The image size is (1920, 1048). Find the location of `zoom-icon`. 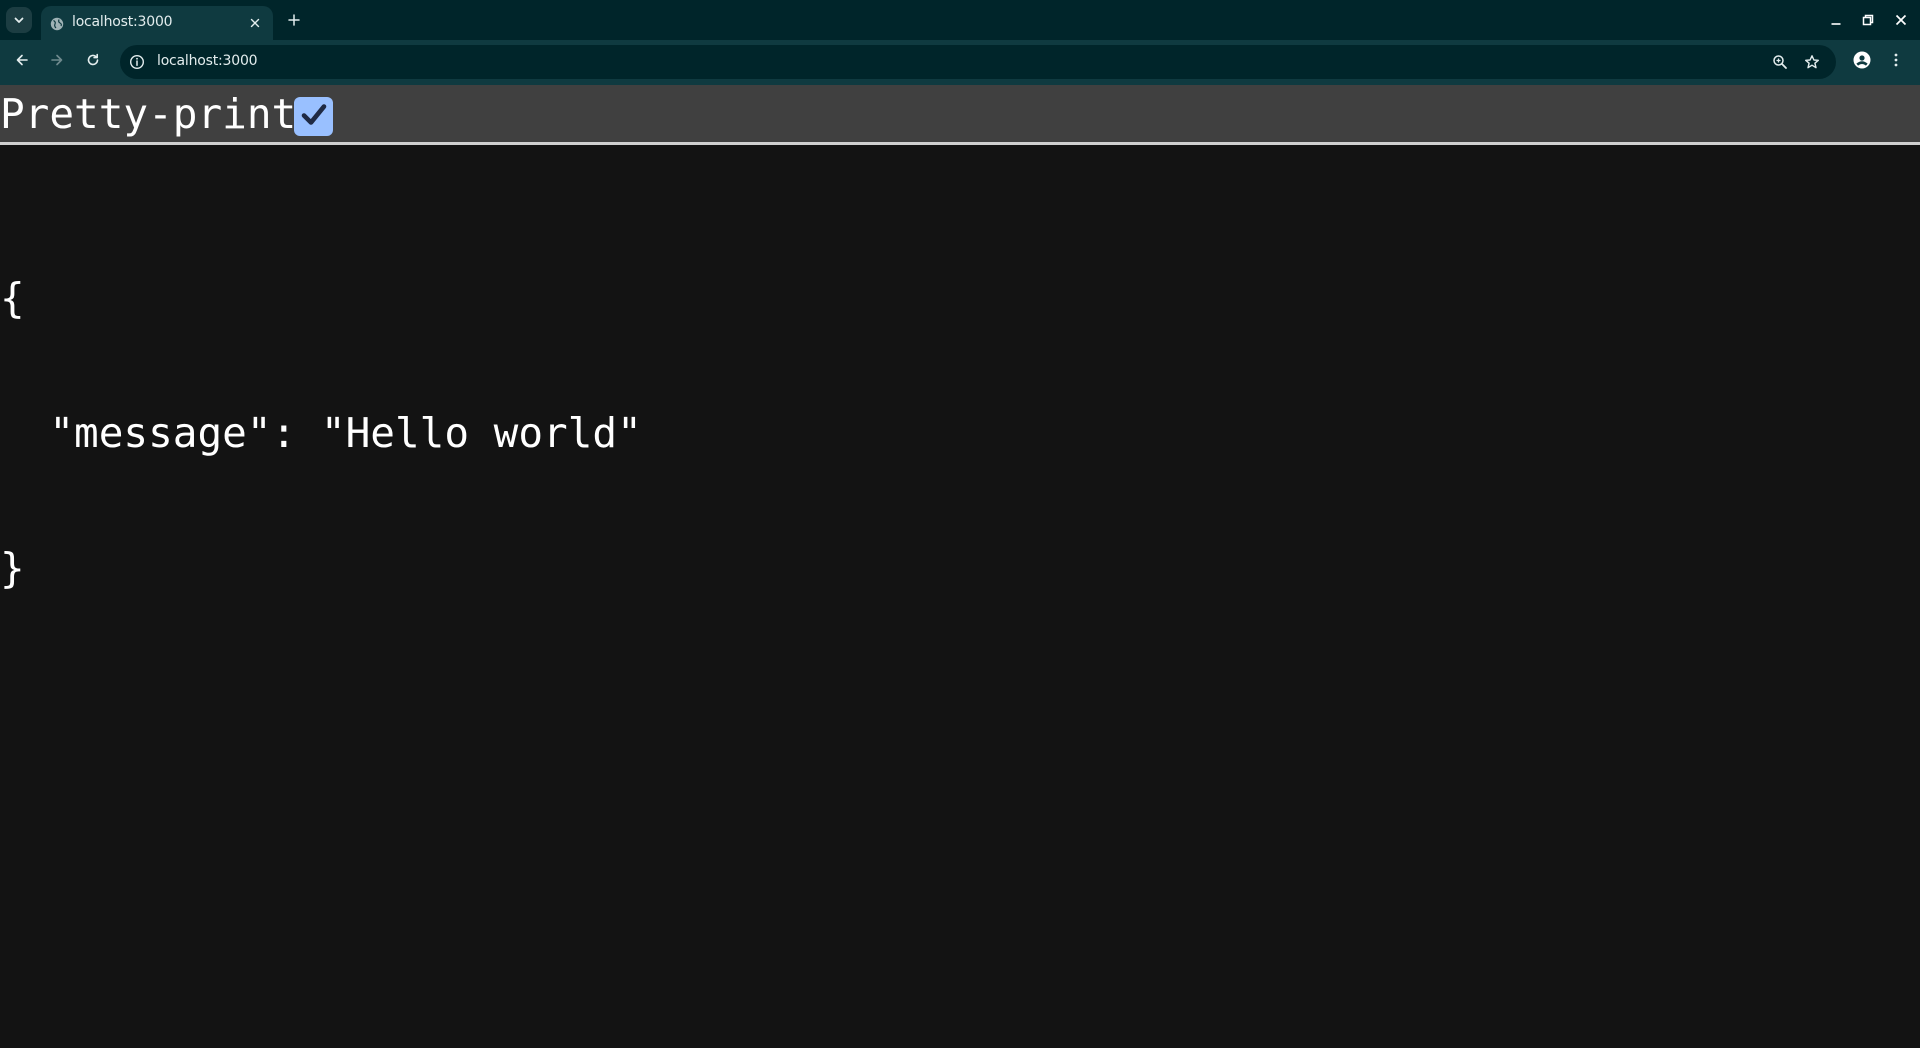

zoom-icon is located at coordinates (1780, 62).